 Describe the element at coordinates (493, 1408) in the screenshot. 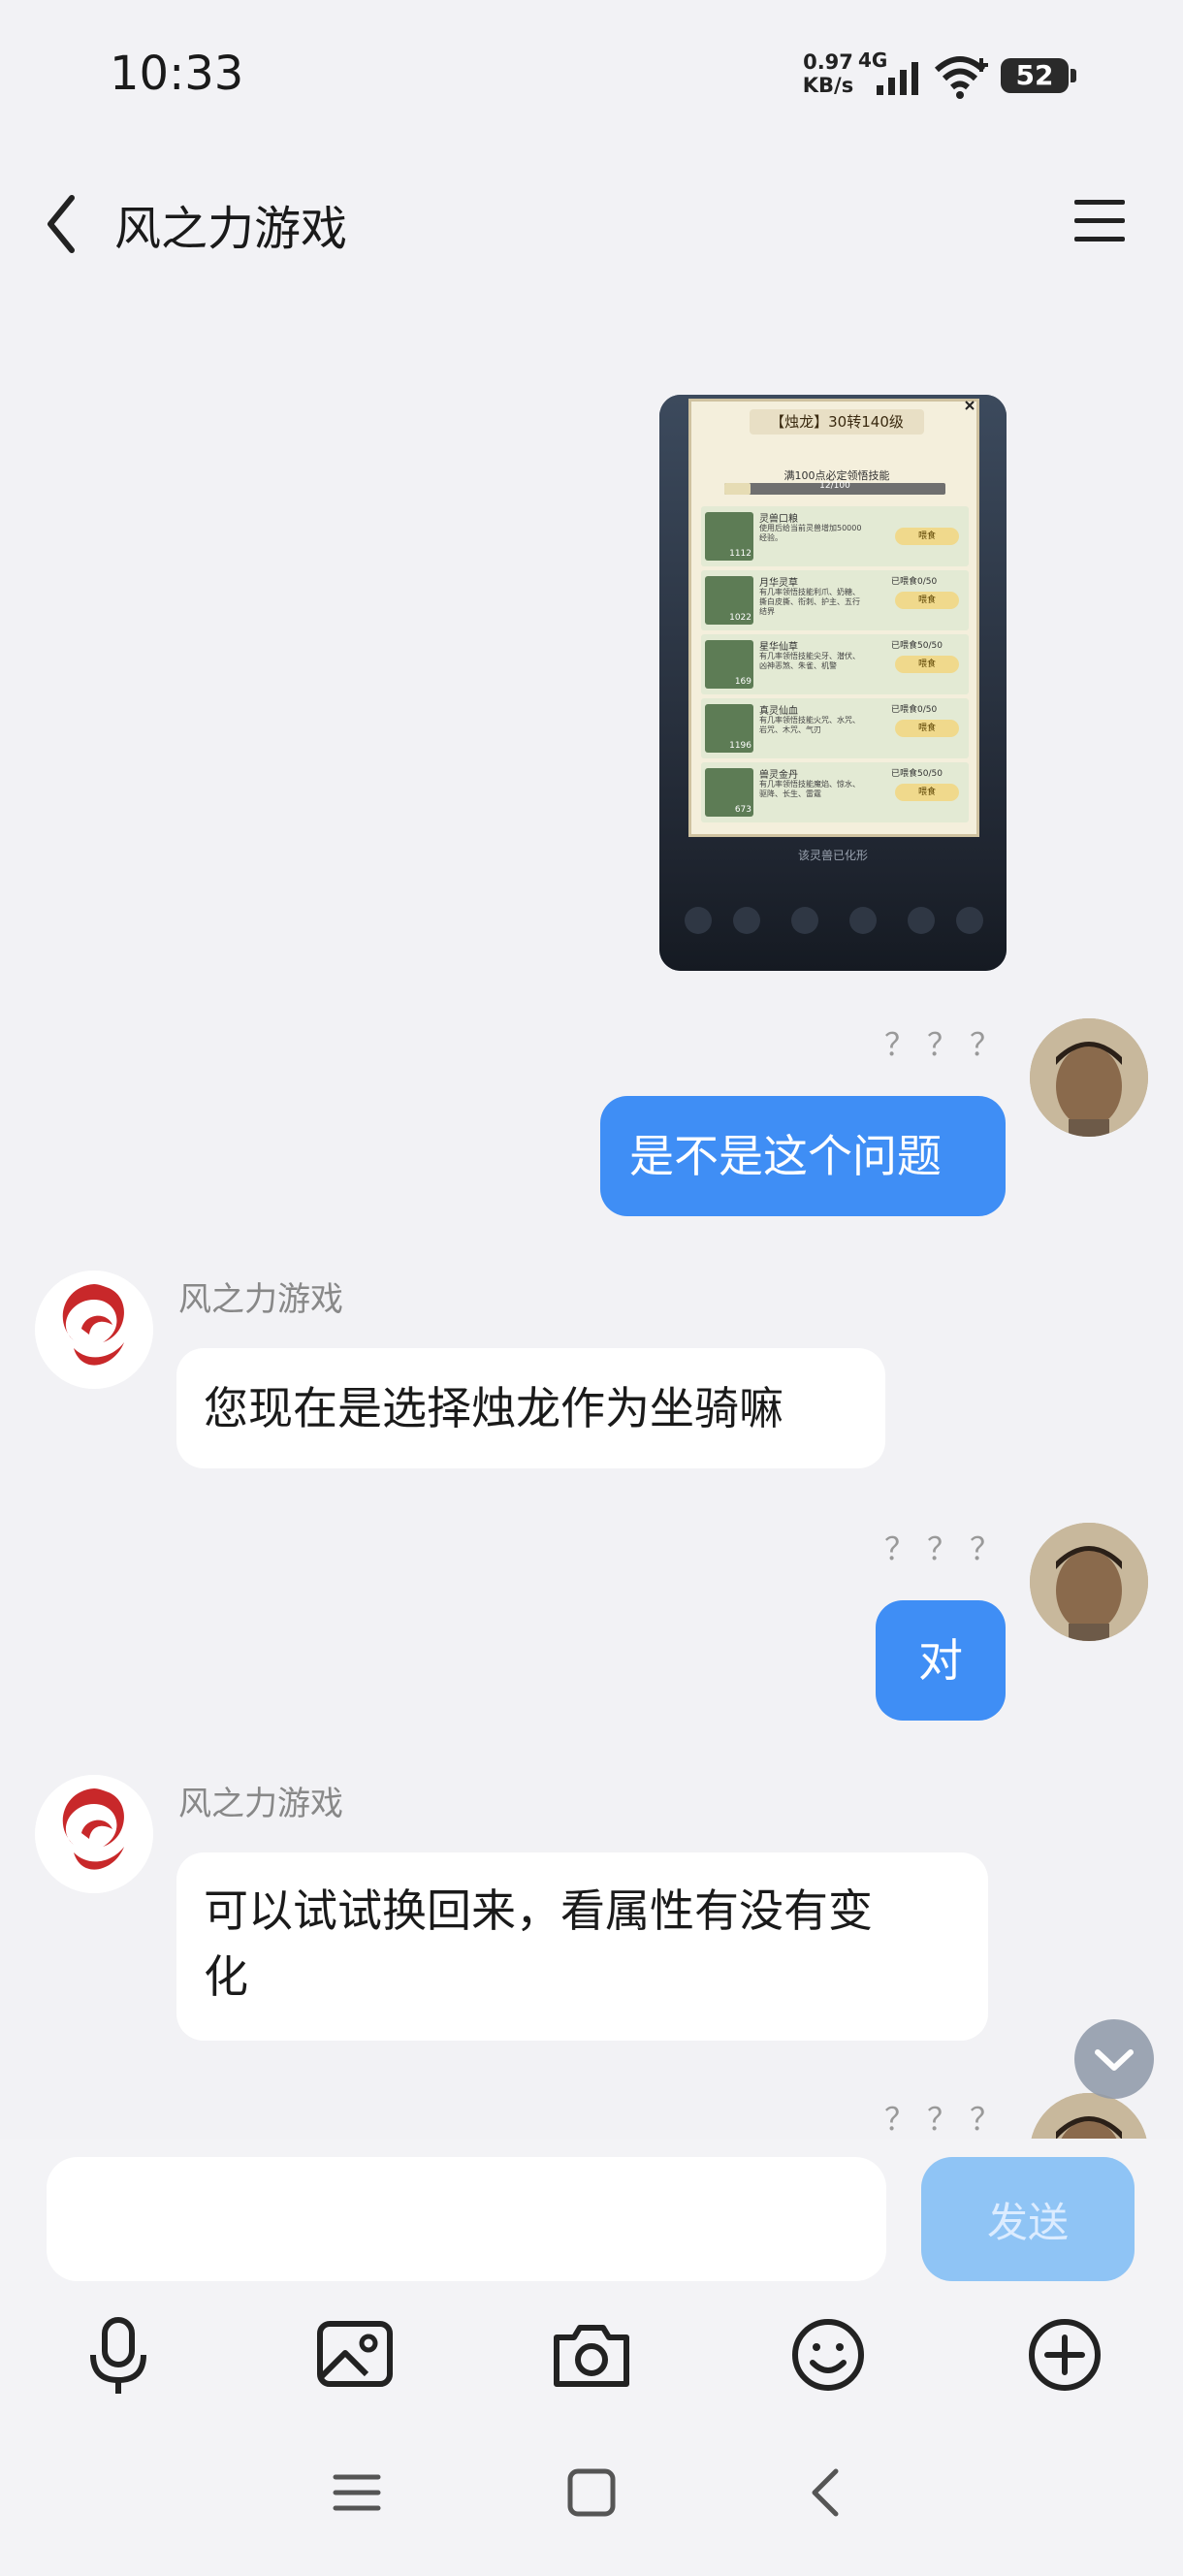

I see `message-text: 您现在是选择烛龙作为坐骑嘛` at that location.